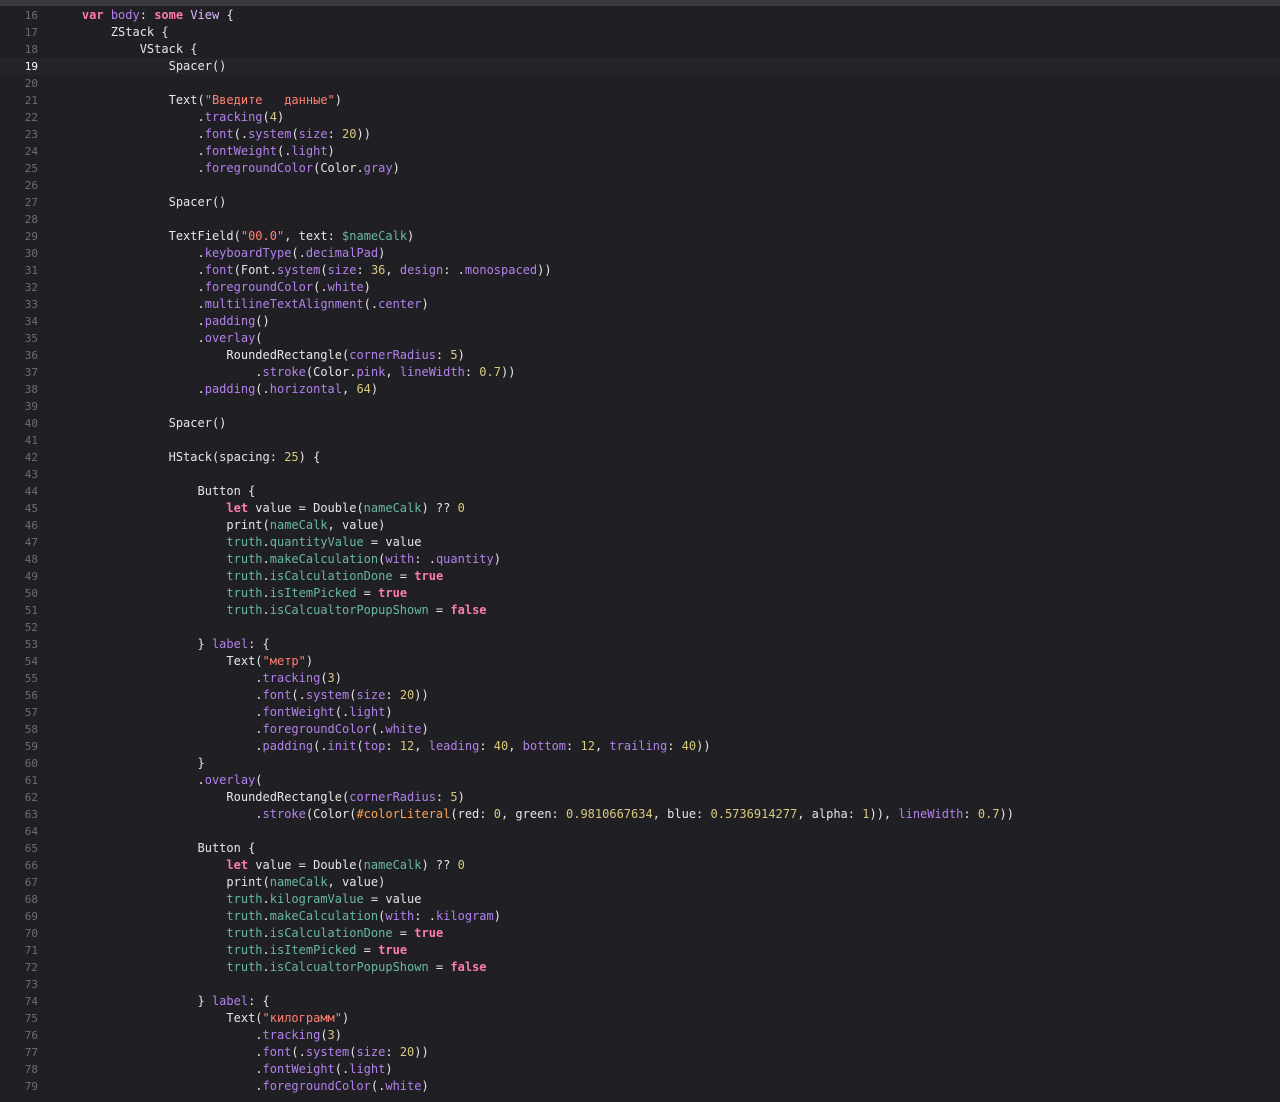  Describe the element at coordinates (640, 1018) in the screenshot. I see `code-line: 75 Text("килограмм")` at that location.